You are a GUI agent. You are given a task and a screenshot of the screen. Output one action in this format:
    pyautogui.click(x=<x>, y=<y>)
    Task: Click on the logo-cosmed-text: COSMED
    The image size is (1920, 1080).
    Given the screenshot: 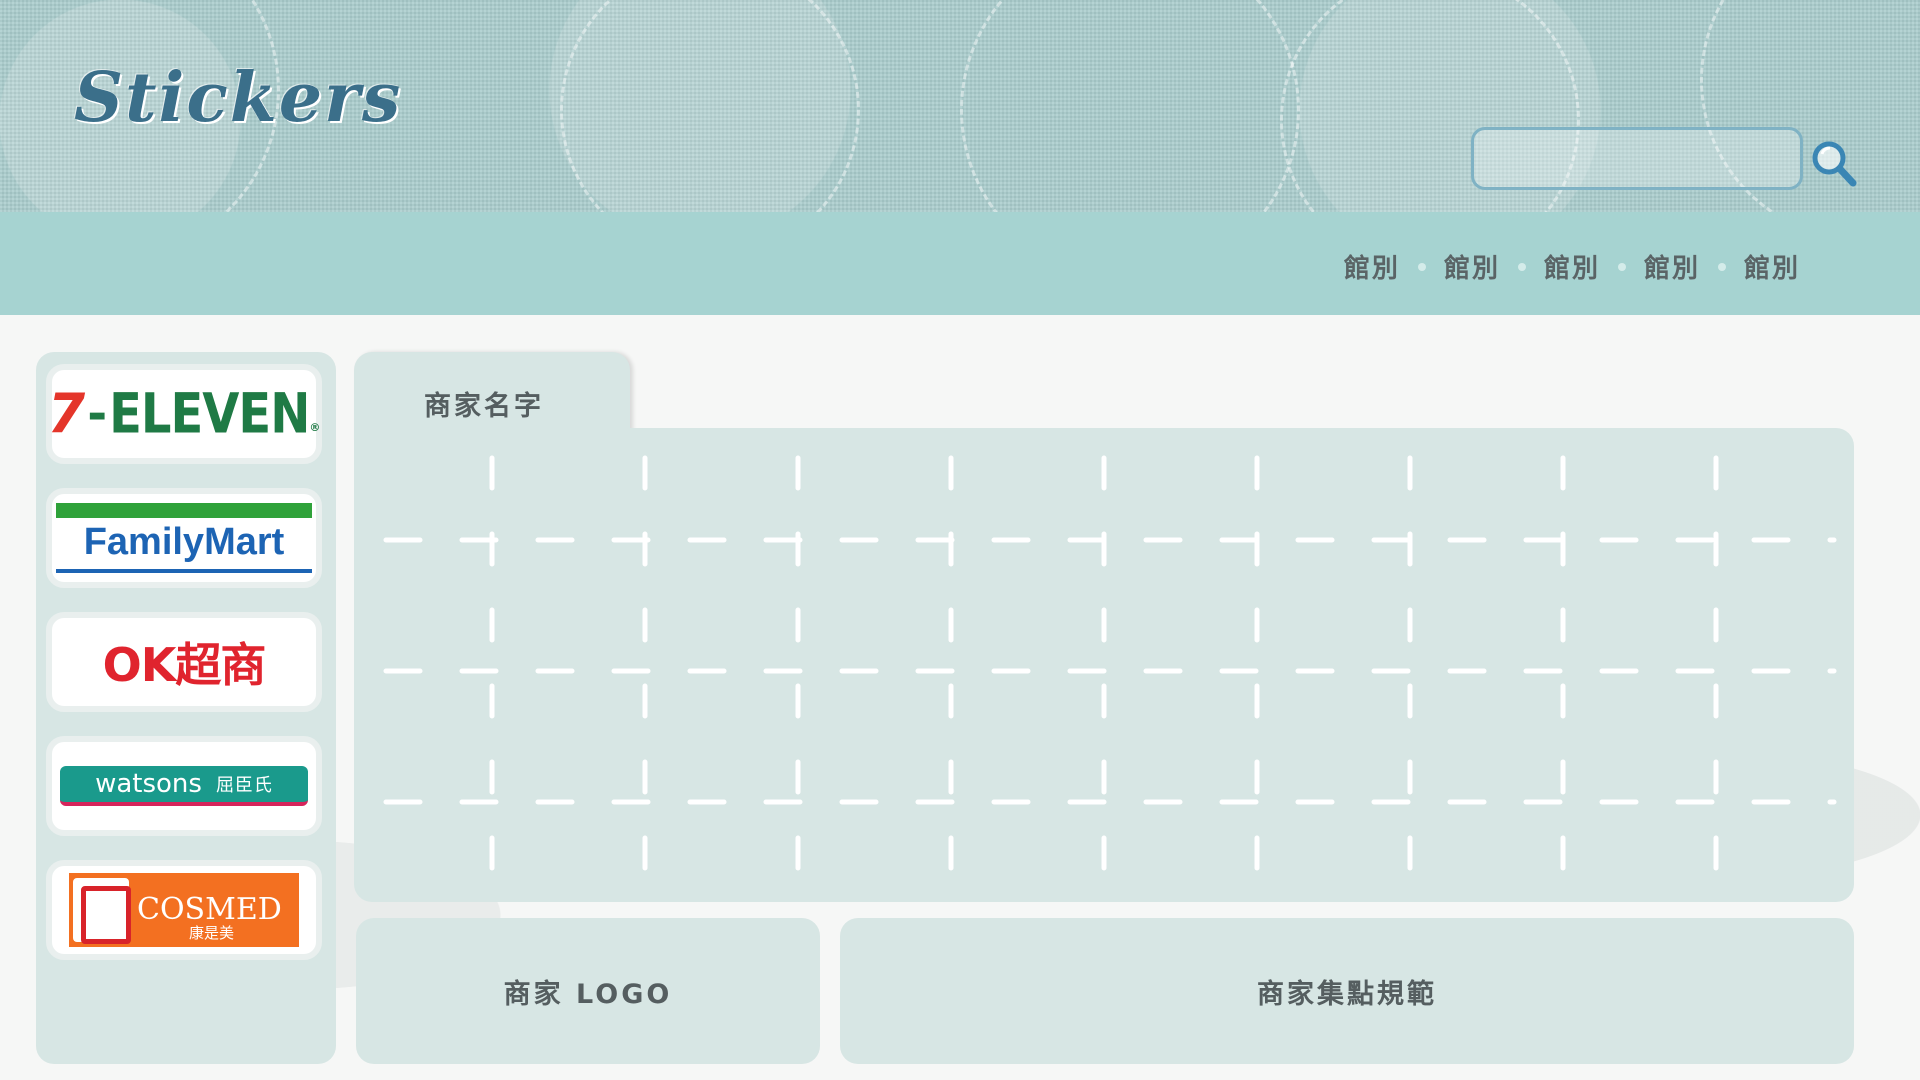 What is the action you would take?
    pyautogui.click(x=209, y=909)
    